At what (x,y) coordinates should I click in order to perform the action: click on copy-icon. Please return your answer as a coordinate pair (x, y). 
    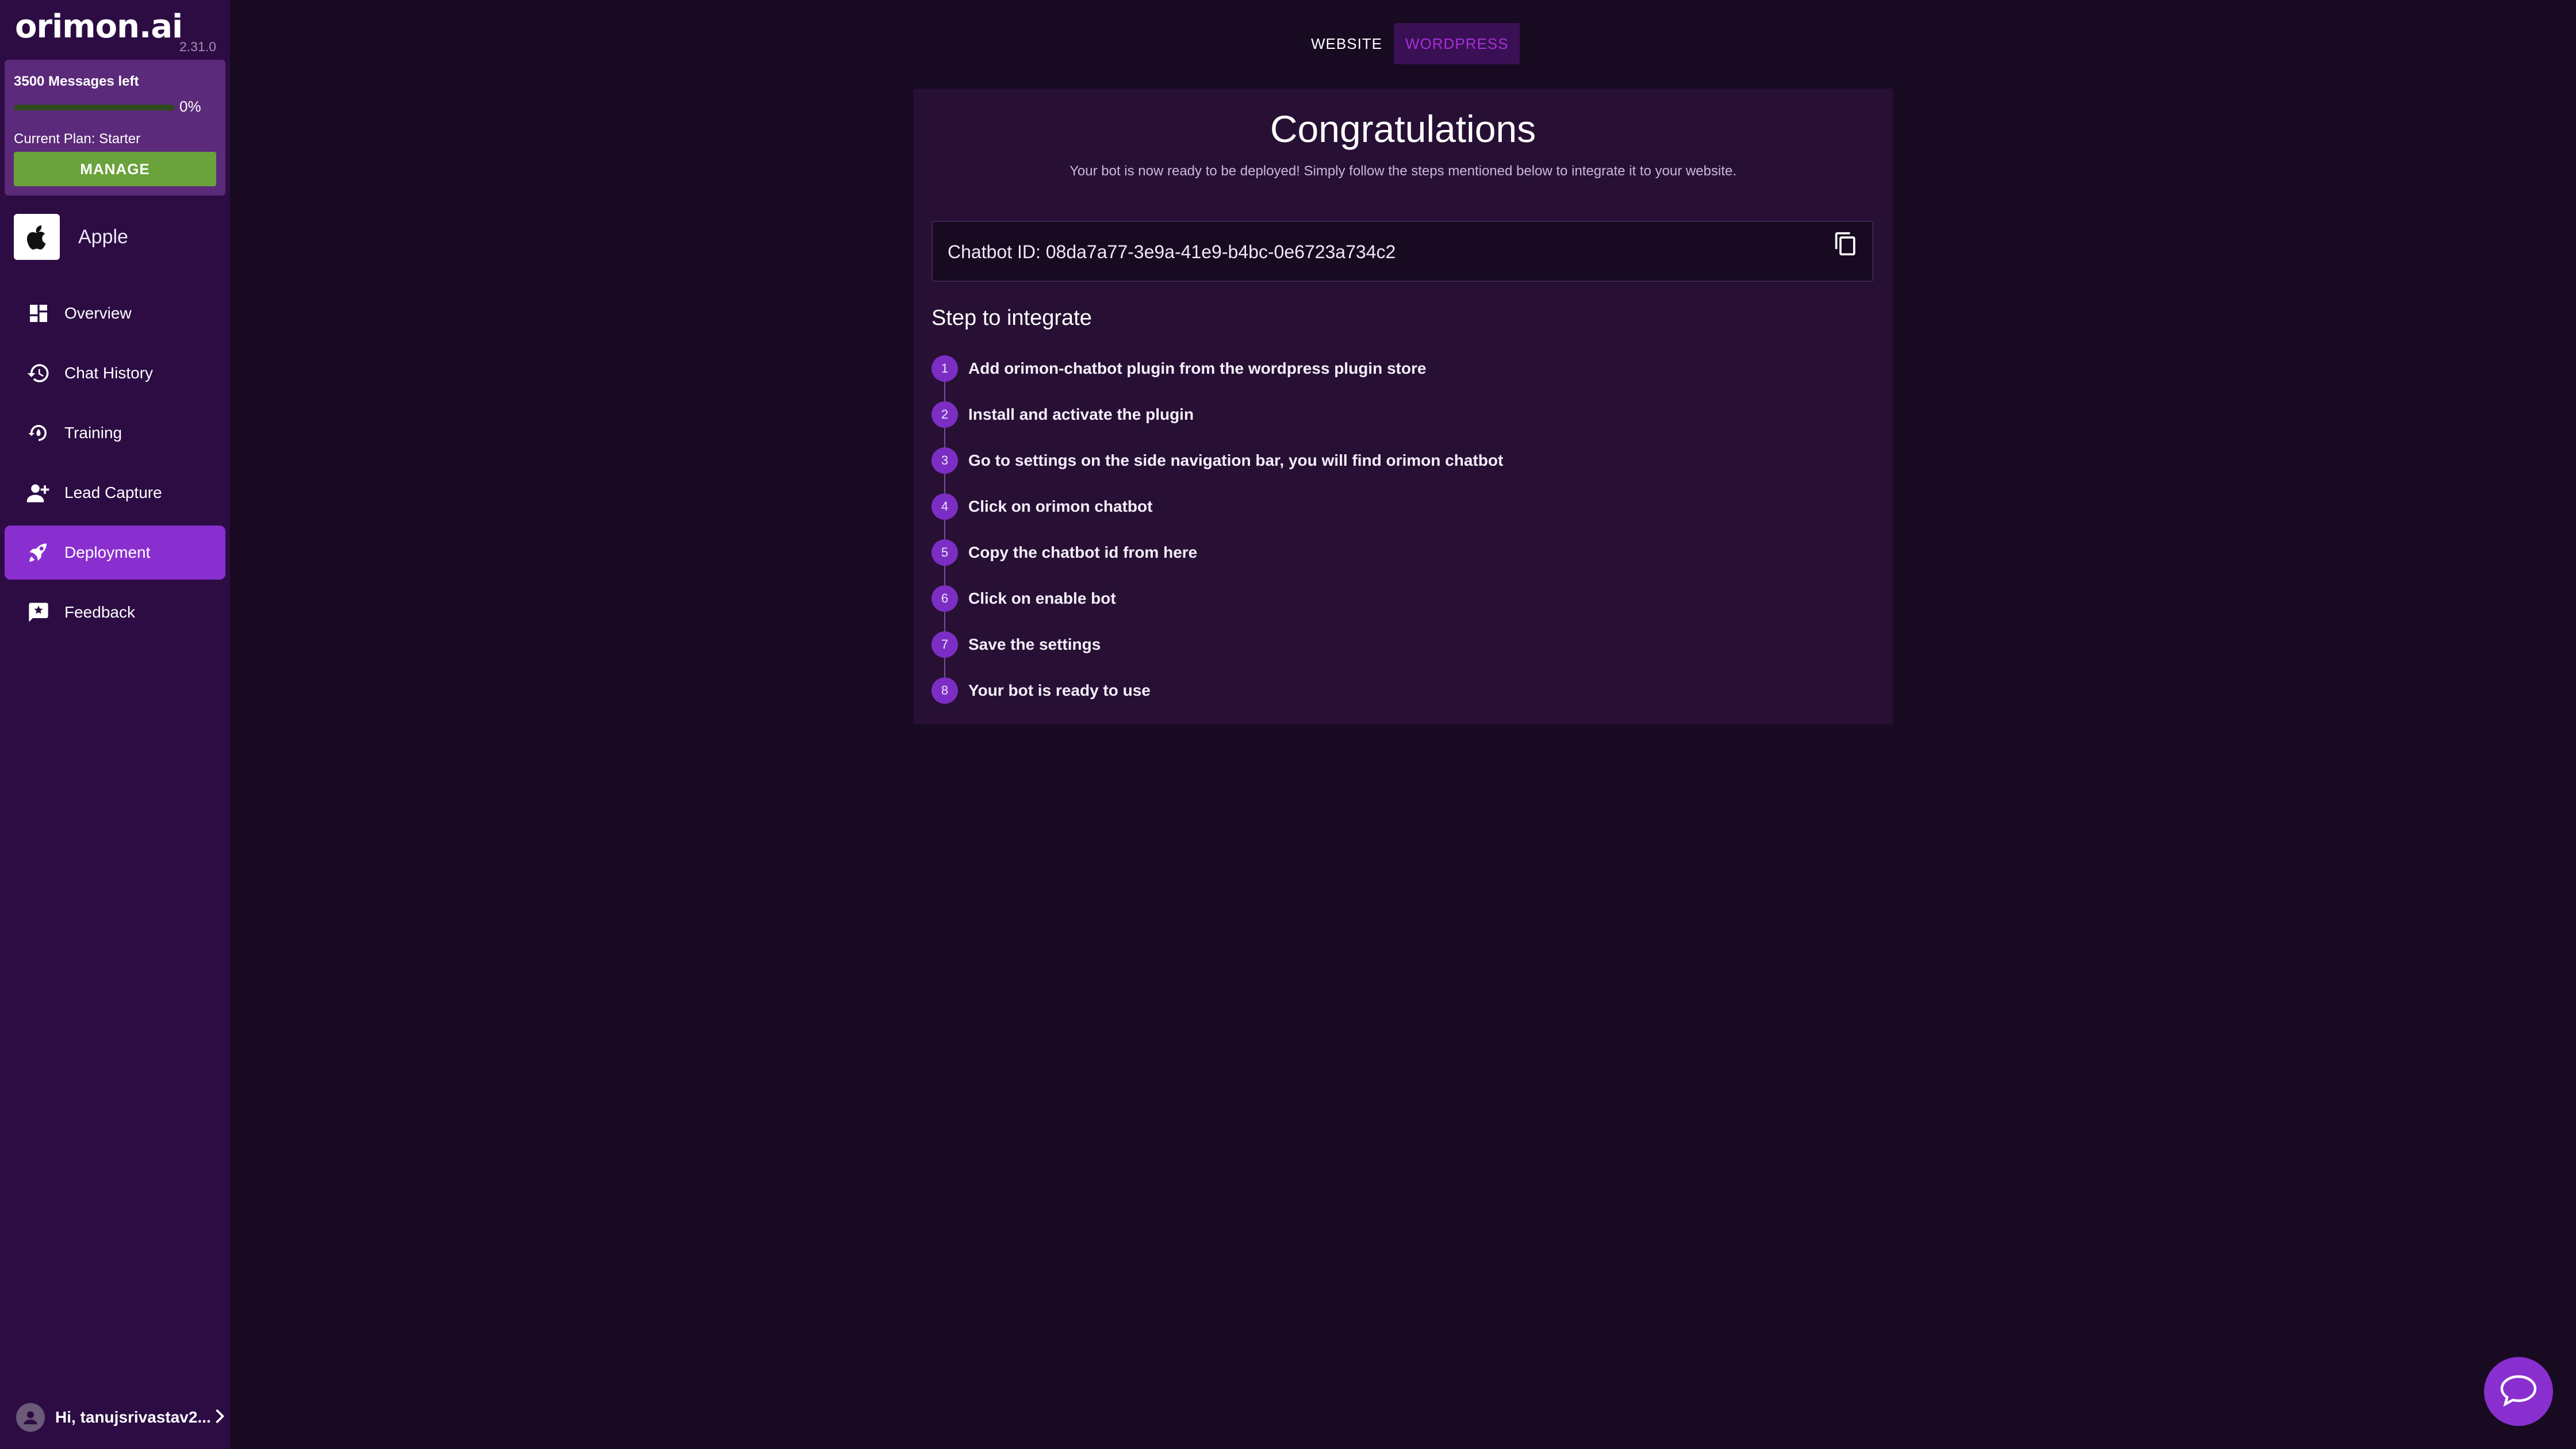
    Looking at the image, I should click on (1845, 243).